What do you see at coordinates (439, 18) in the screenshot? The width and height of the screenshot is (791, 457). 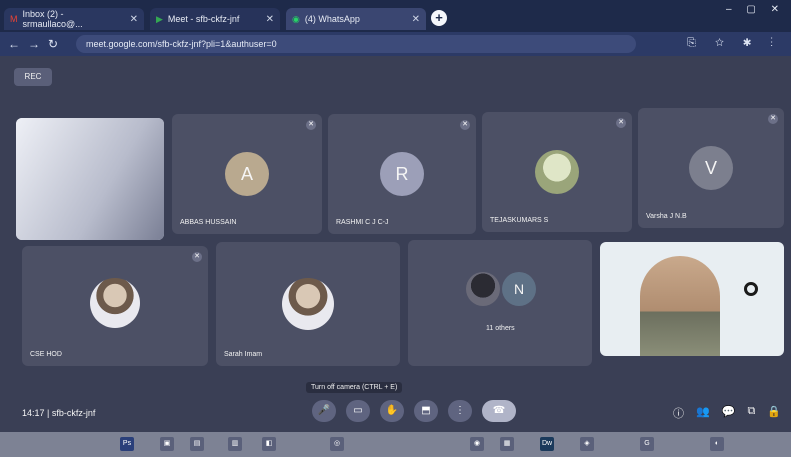 I see `new-tab-button: +` at bounding box center [439, 18].